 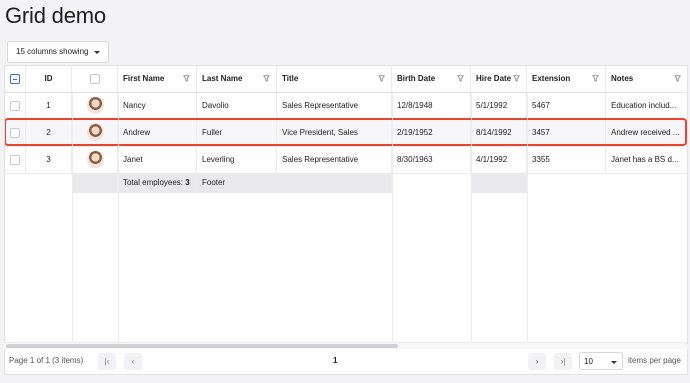 I want to click on header-hire-date: Hire Date, so click(x=499, y=79).